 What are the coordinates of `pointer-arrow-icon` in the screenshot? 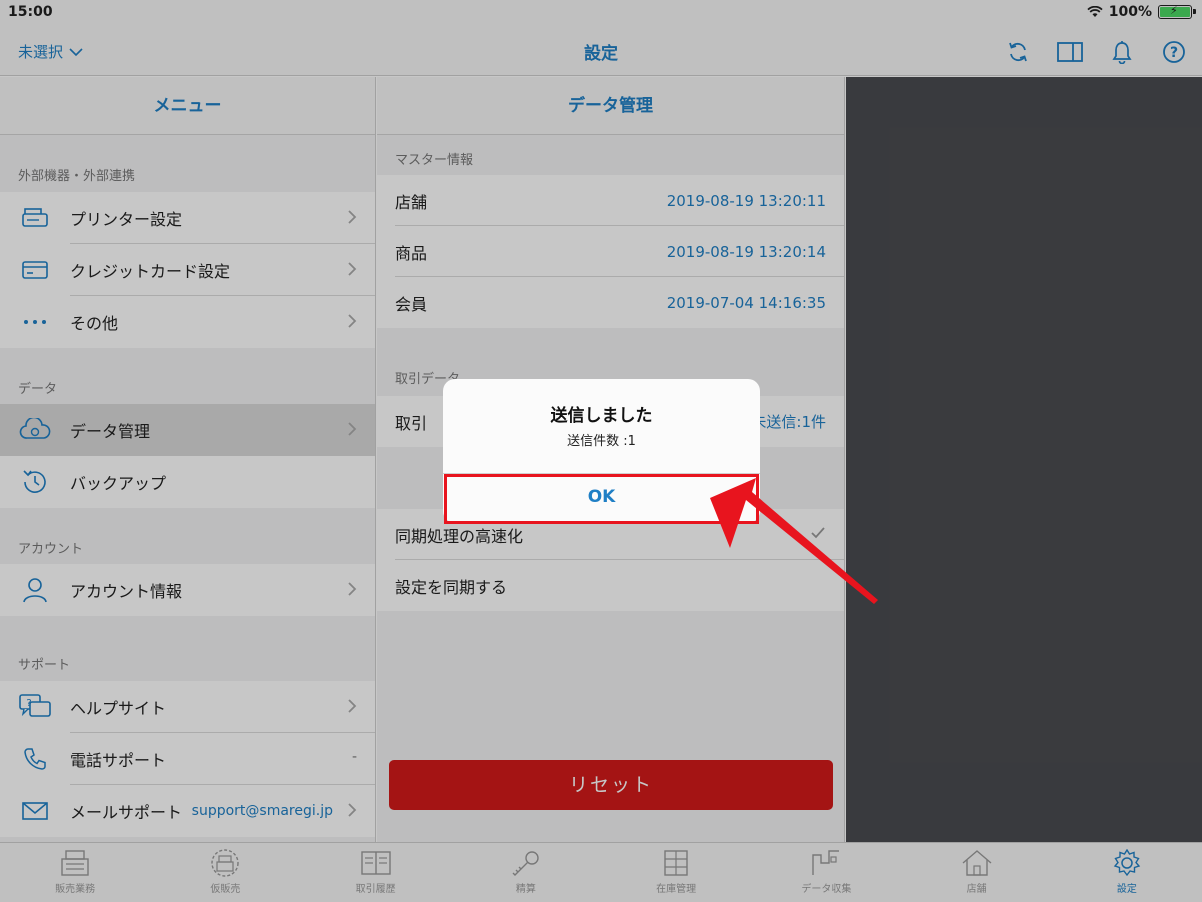 It's located at (794, 541).